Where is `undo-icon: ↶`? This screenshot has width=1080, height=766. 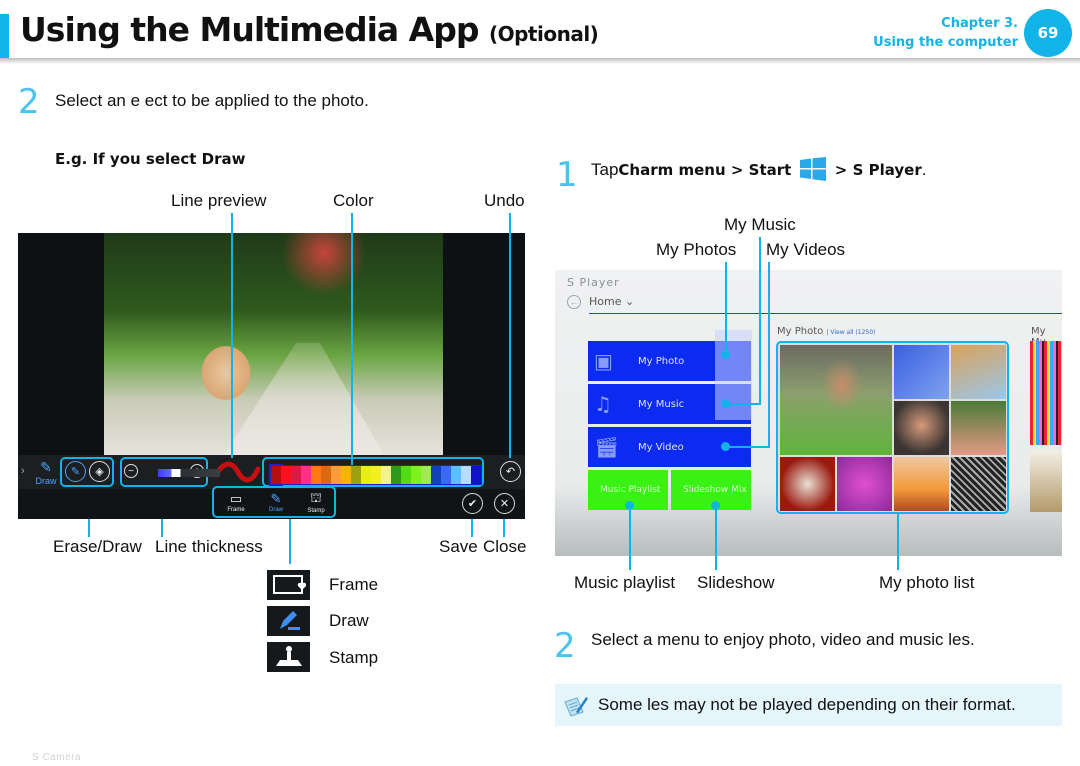 undo-icon: ↶ is located at coordinates (510, 472).